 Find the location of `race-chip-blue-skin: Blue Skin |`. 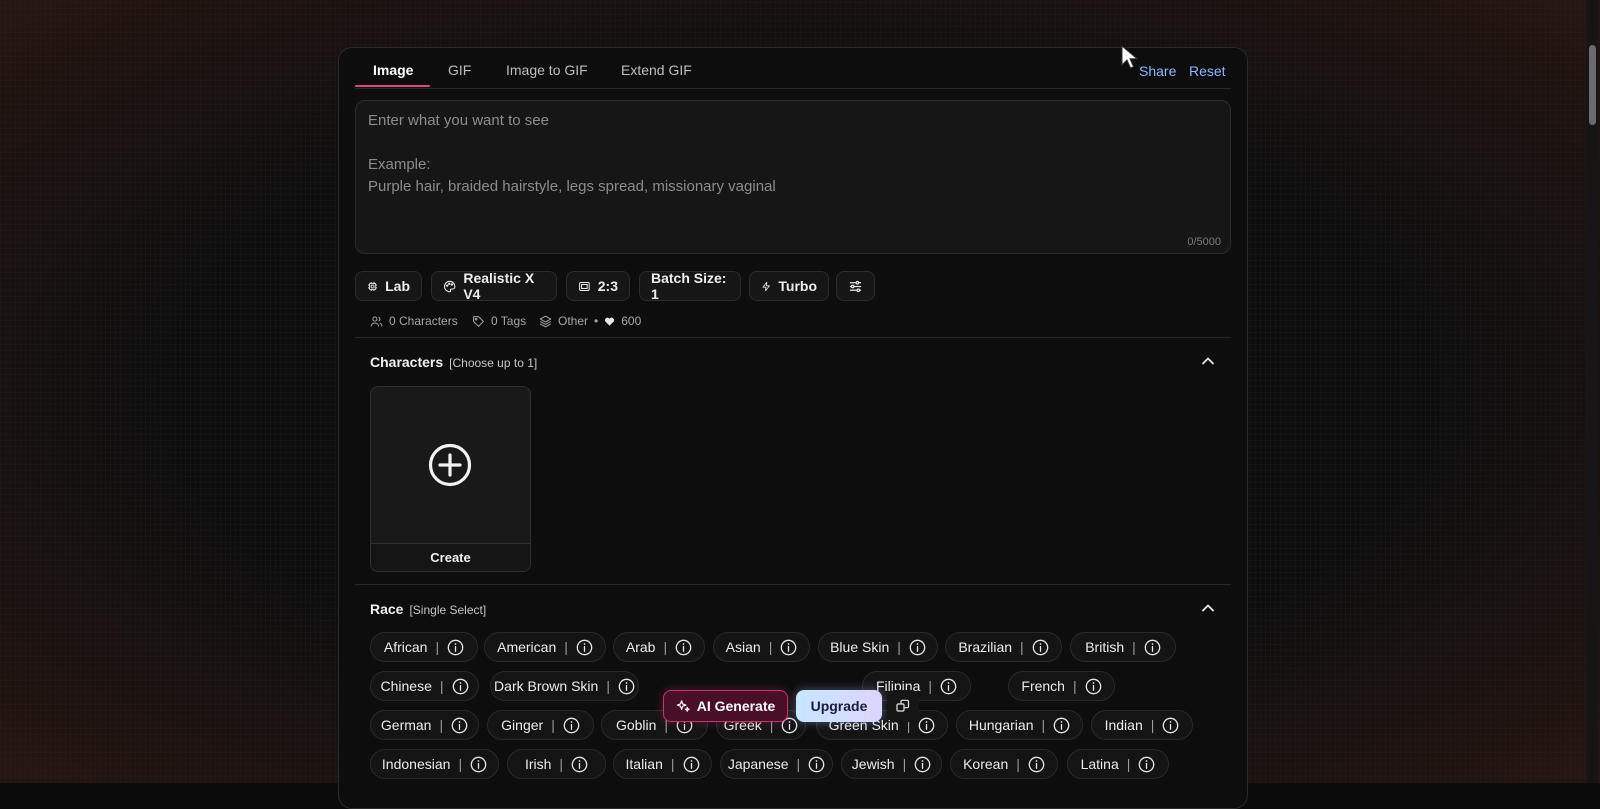

race-chip-blue-skin: Blue Skin | is located at coordinates (878, 647).